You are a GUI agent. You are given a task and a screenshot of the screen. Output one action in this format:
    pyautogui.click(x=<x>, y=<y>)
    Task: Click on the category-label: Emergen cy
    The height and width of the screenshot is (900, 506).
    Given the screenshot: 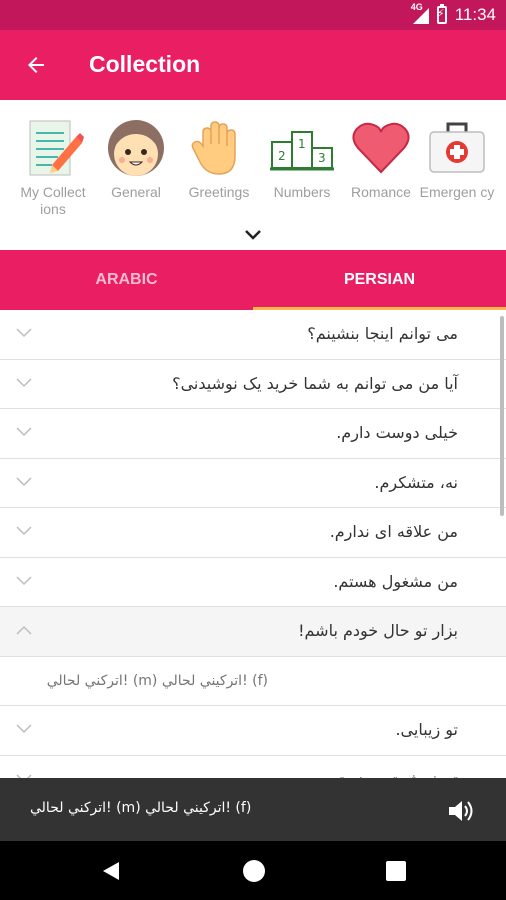 What is the action you would take?
    pyautogui.click(x=457, y=192)
    